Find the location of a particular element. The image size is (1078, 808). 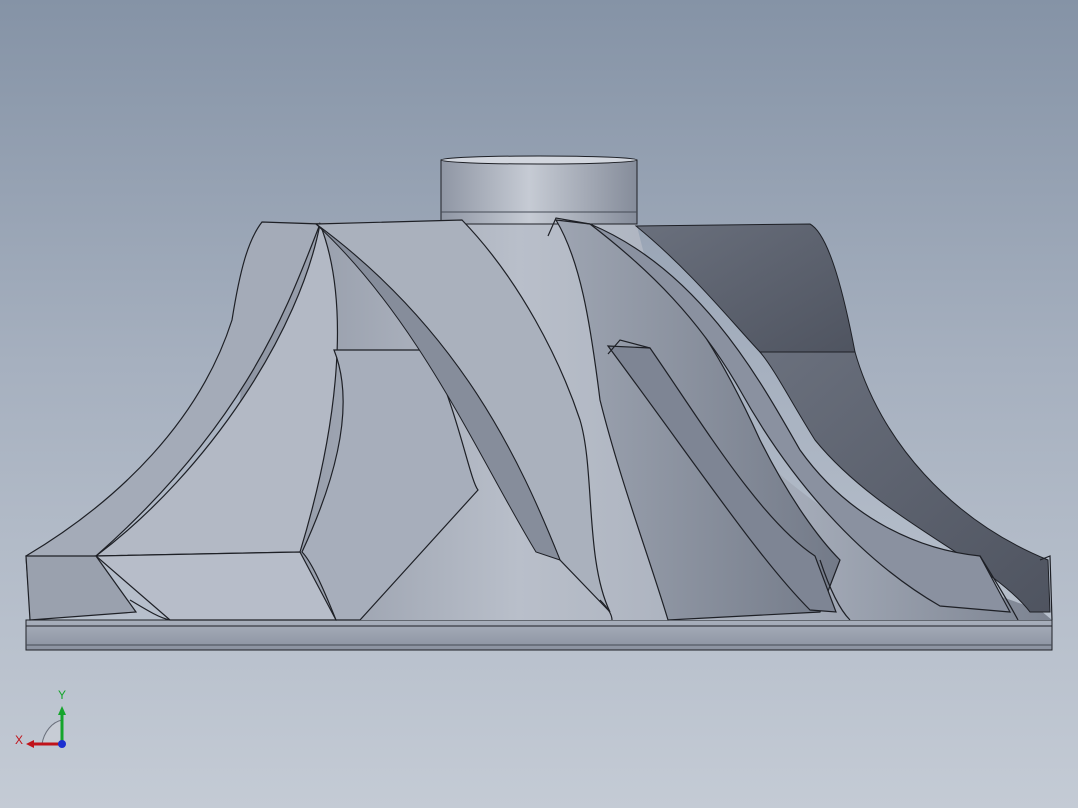

impeller-nose-cap is located at coordinates (539, 190).